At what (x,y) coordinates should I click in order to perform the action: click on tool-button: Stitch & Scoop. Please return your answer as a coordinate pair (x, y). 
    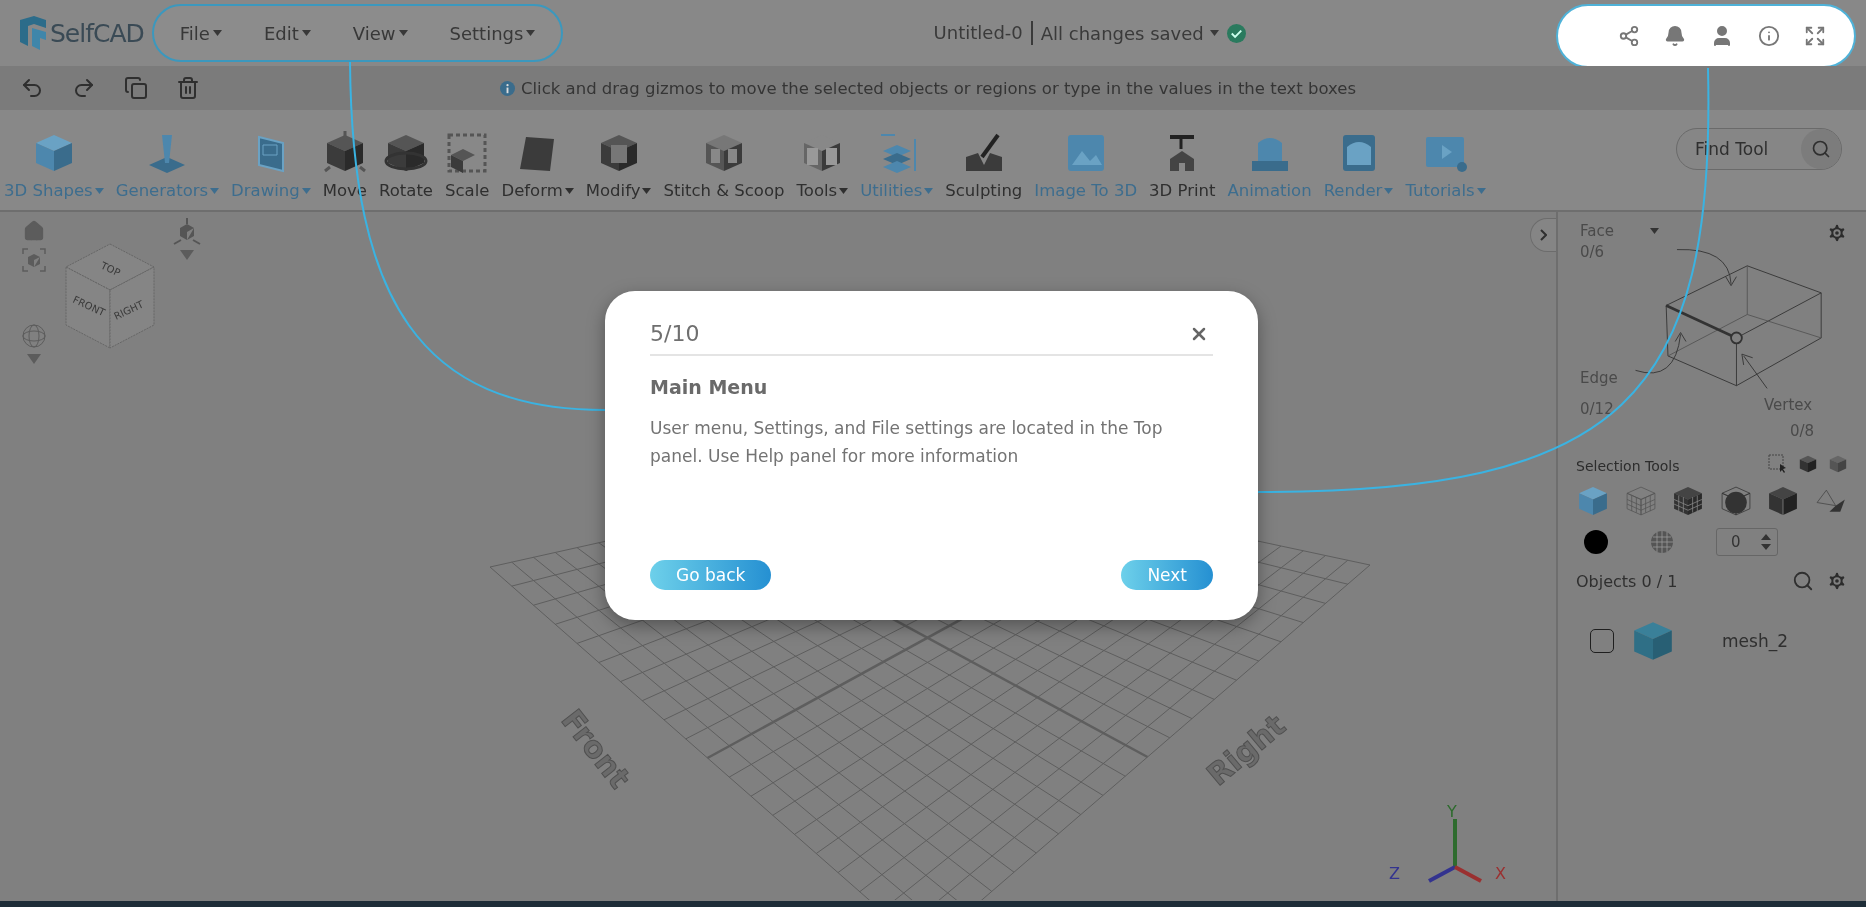
    Looking at the image, I should click on (724, 165).